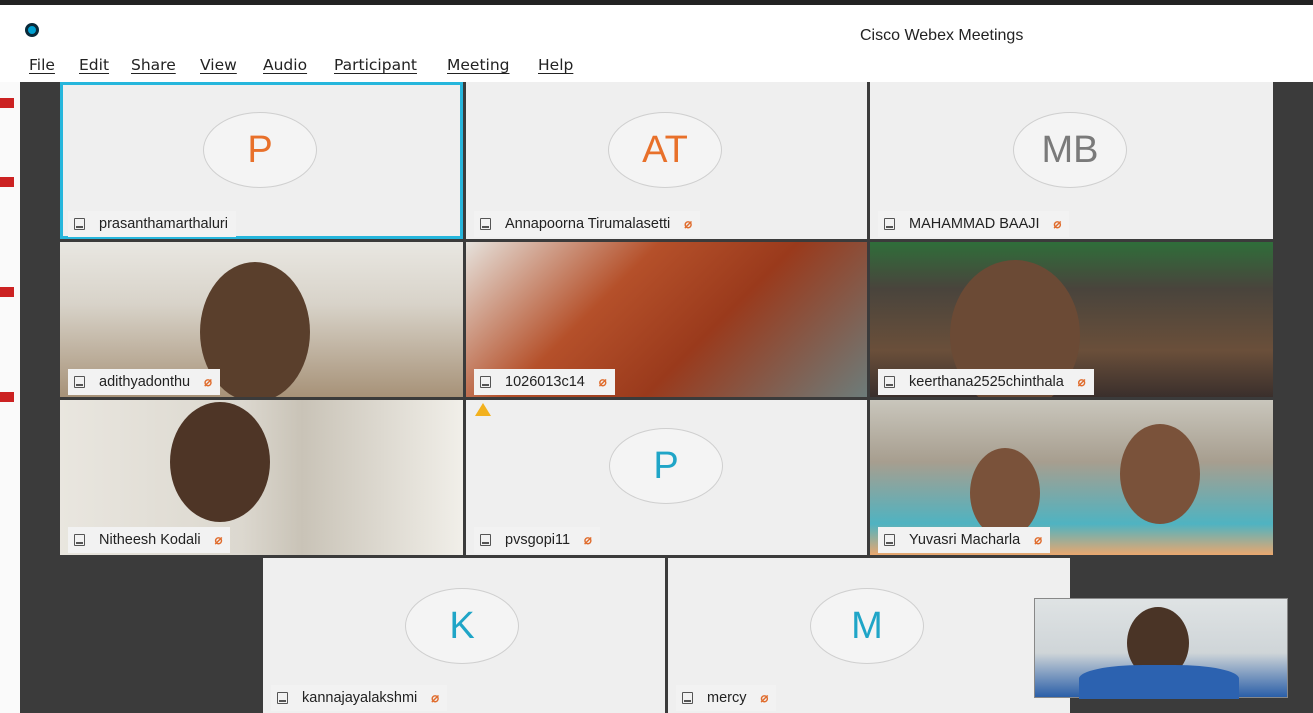  What do you see at coordinates (42, 65) in the screenshot?
I see `menu-file: File` at bounding box center [42, 65].